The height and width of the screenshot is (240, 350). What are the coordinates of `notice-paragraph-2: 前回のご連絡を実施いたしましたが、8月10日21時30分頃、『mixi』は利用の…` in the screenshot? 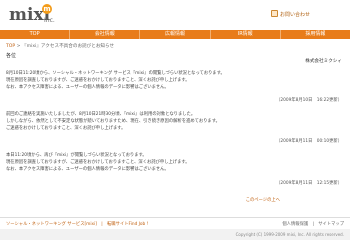 It's located at (174, 121).